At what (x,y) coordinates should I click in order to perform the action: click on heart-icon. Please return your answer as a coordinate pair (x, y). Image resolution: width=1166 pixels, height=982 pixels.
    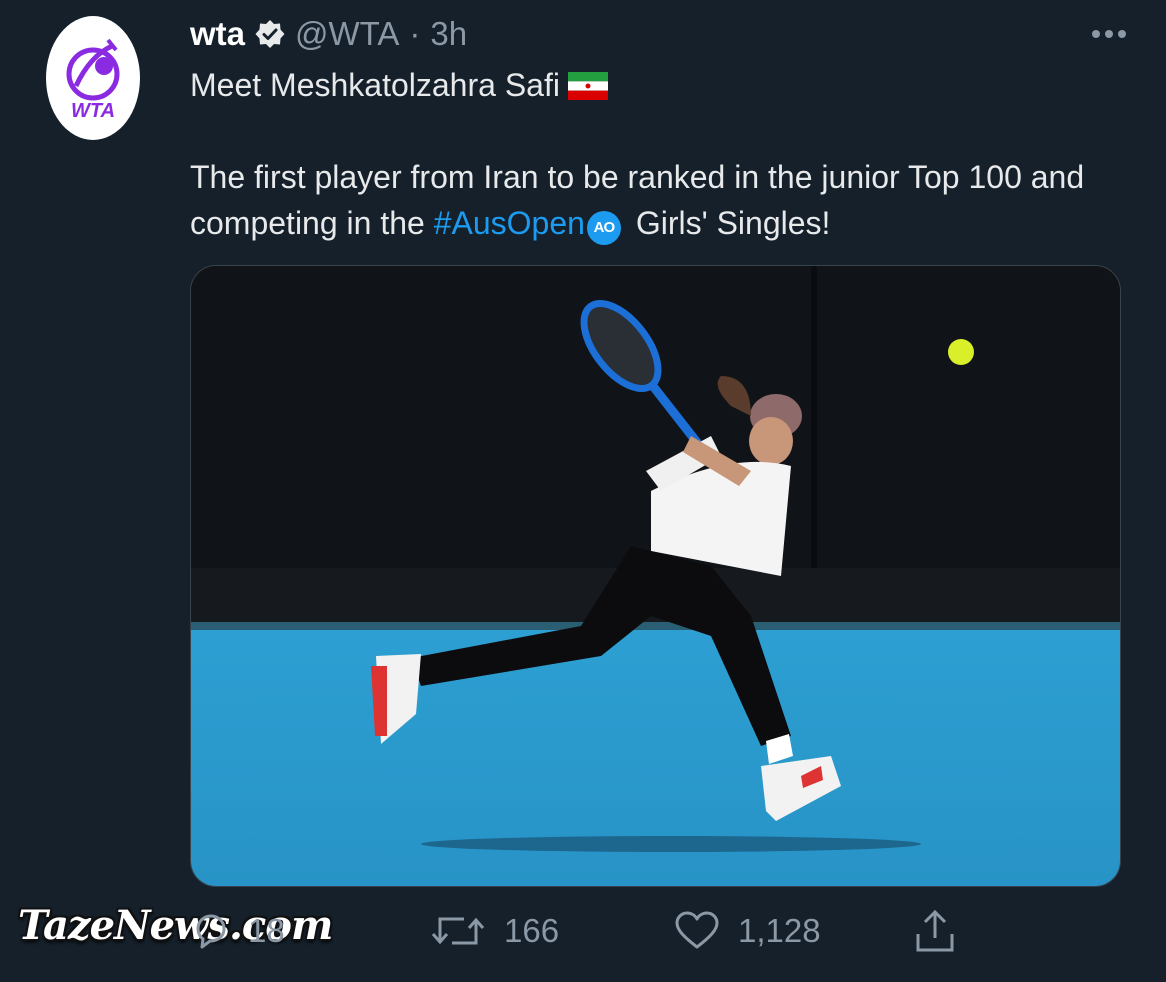
    Looking at the image, I should click on (697, 931).